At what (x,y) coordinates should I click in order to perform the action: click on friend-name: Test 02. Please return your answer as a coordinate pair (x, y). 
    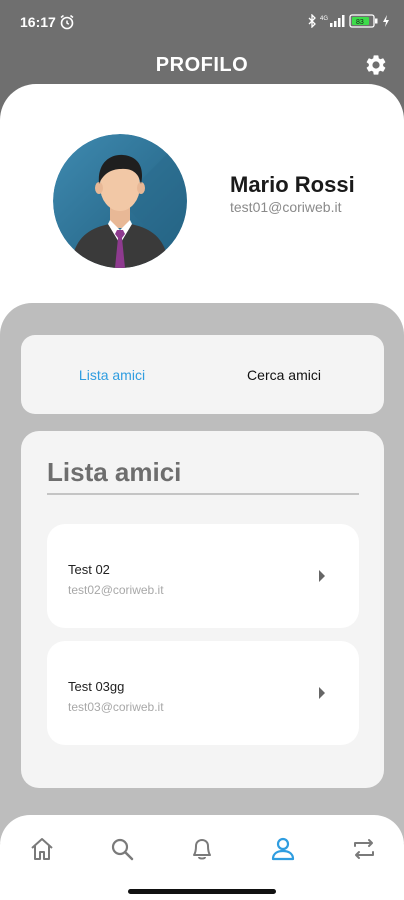
    Looking at the image, I should click on (89, 569).